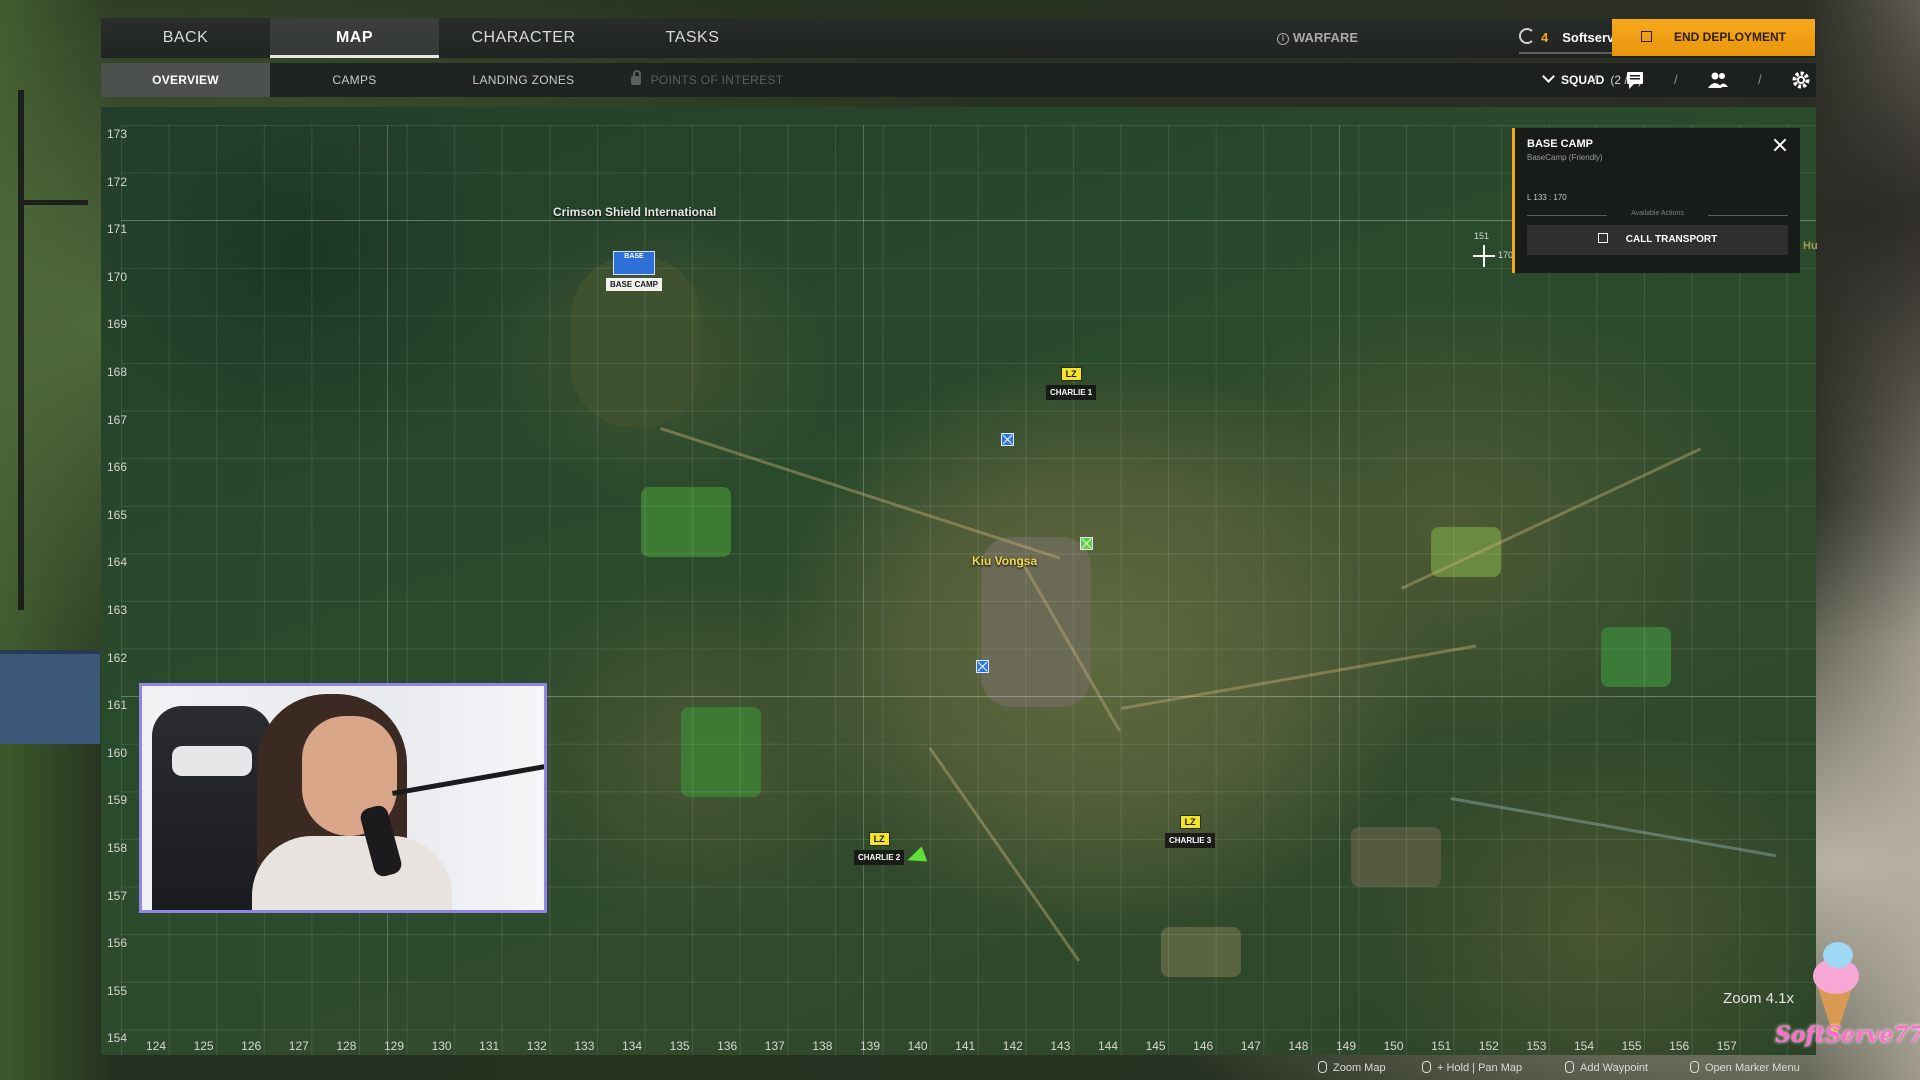 Image resolution: width=1920 pixels, height=1080 pixels. Describe the element at coordinates (917, 1046) in the screenshot. I see `grid-x-label: 140` at that location.